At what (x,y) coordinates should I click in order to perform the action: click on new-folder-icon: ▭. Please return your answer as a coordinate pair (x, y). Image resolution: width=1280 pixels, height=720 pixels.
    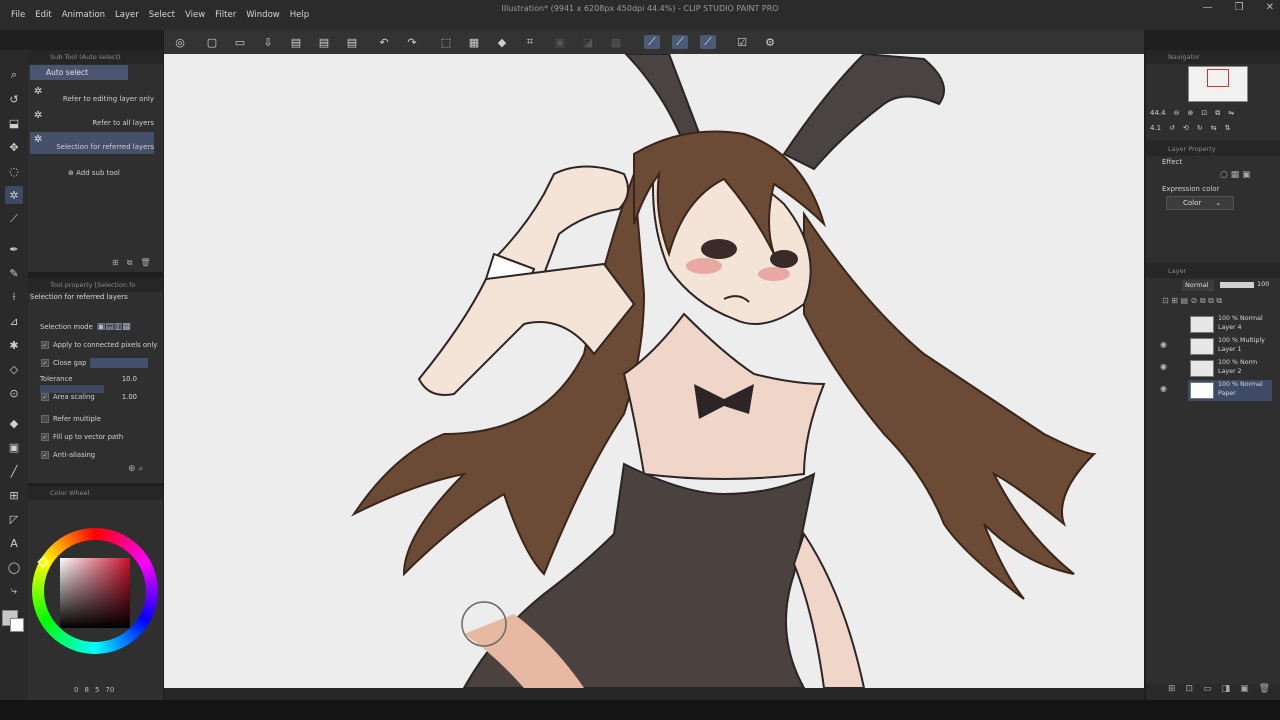
    Looking at the image, I should click on (1207, 691).